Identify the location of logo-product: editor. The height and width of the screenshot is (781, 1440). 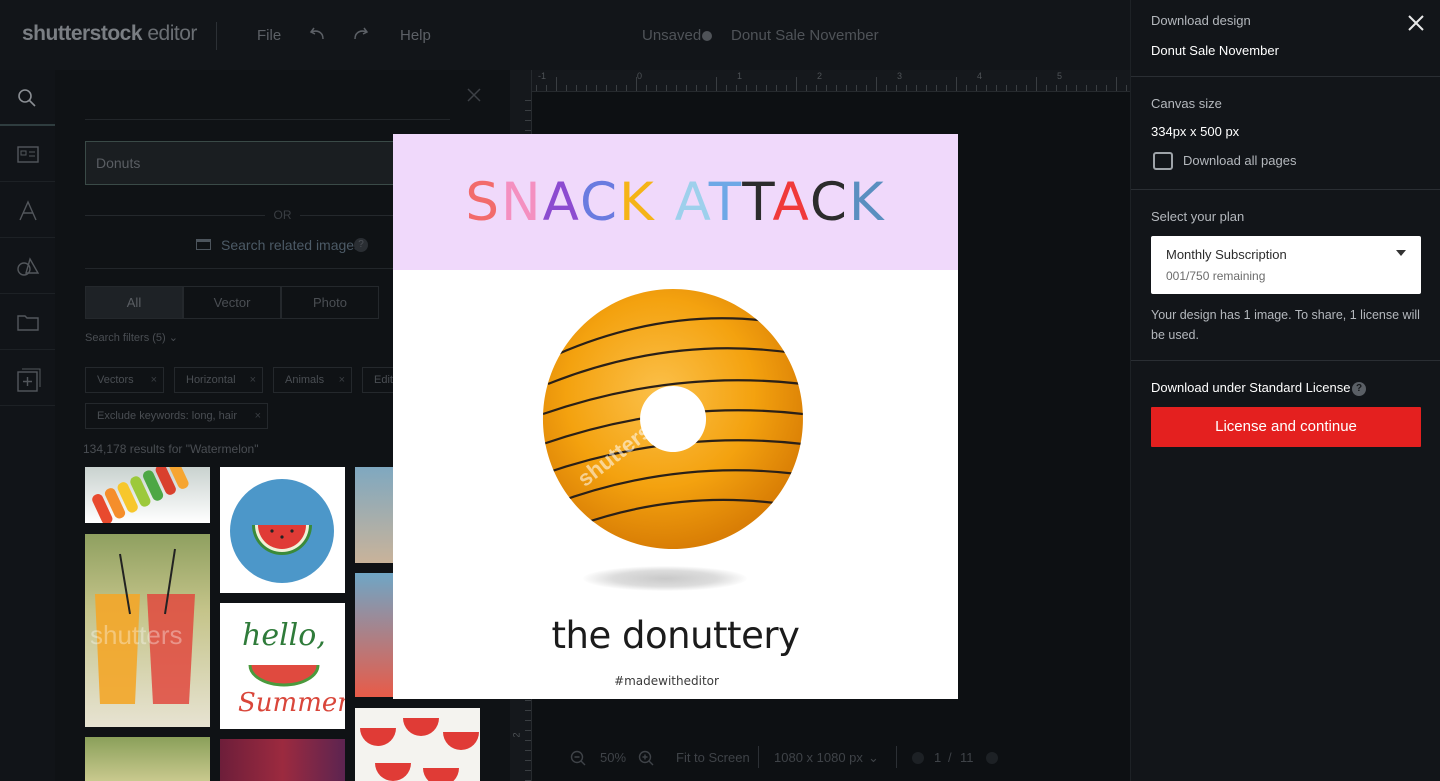
(169, 33).